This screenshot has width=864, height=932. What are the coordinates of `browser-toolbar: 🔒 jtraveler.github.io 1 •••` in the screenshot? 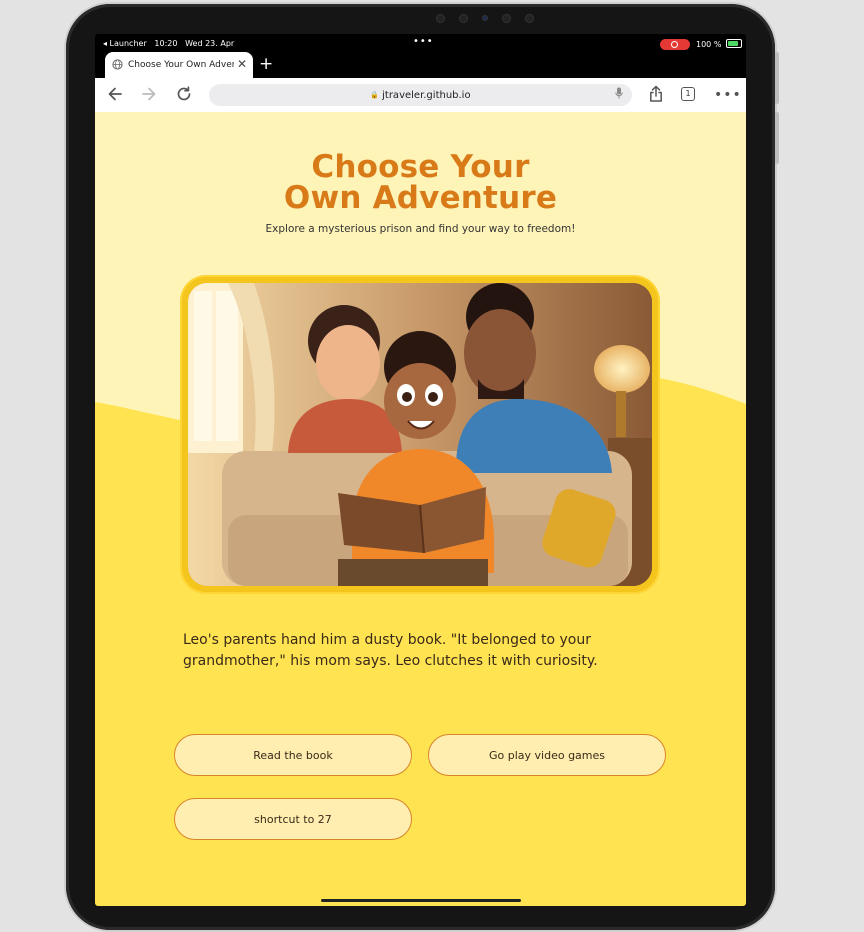 It's located at (420, 95).